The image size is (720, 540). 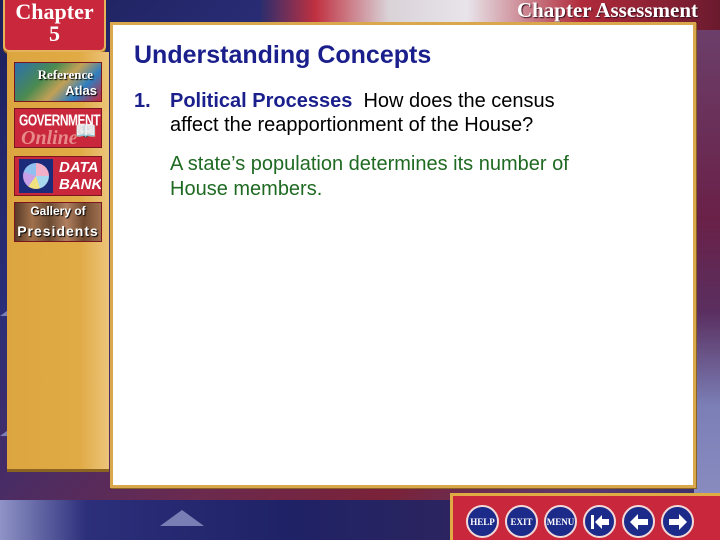 I want to click on answer-line: House members., so click(x=246, y=189).